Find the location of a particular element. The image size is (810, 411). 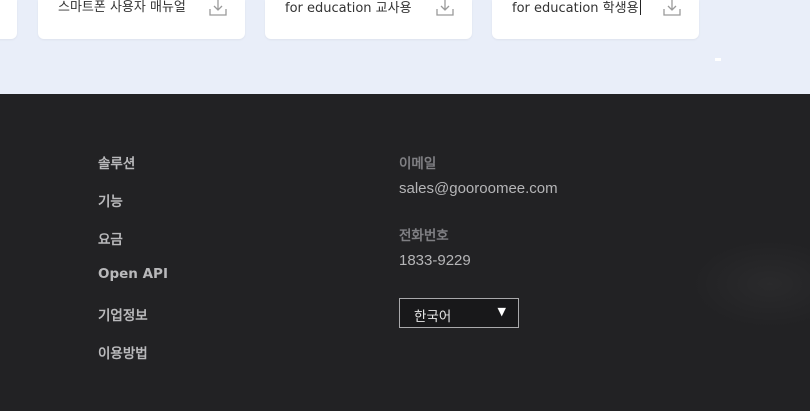

email-value: sales@gooroomee.com is located at coordinates (478, 188).